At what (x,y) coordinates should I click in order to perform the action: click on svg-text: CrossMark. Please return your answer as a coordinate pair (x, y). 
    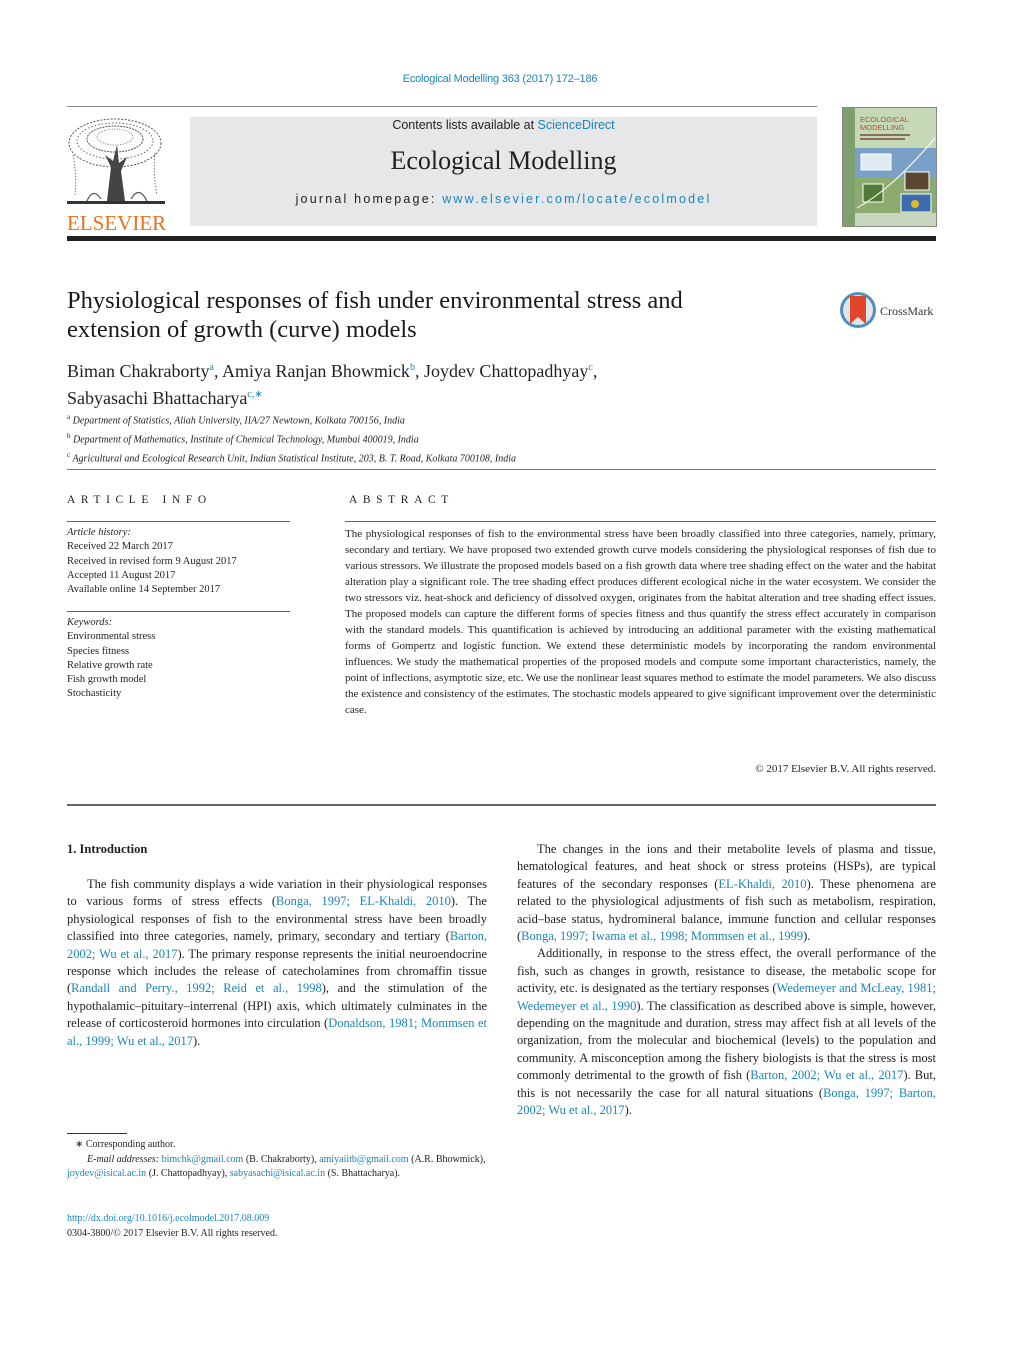
    Looking at the image, I should click on (906, 311).